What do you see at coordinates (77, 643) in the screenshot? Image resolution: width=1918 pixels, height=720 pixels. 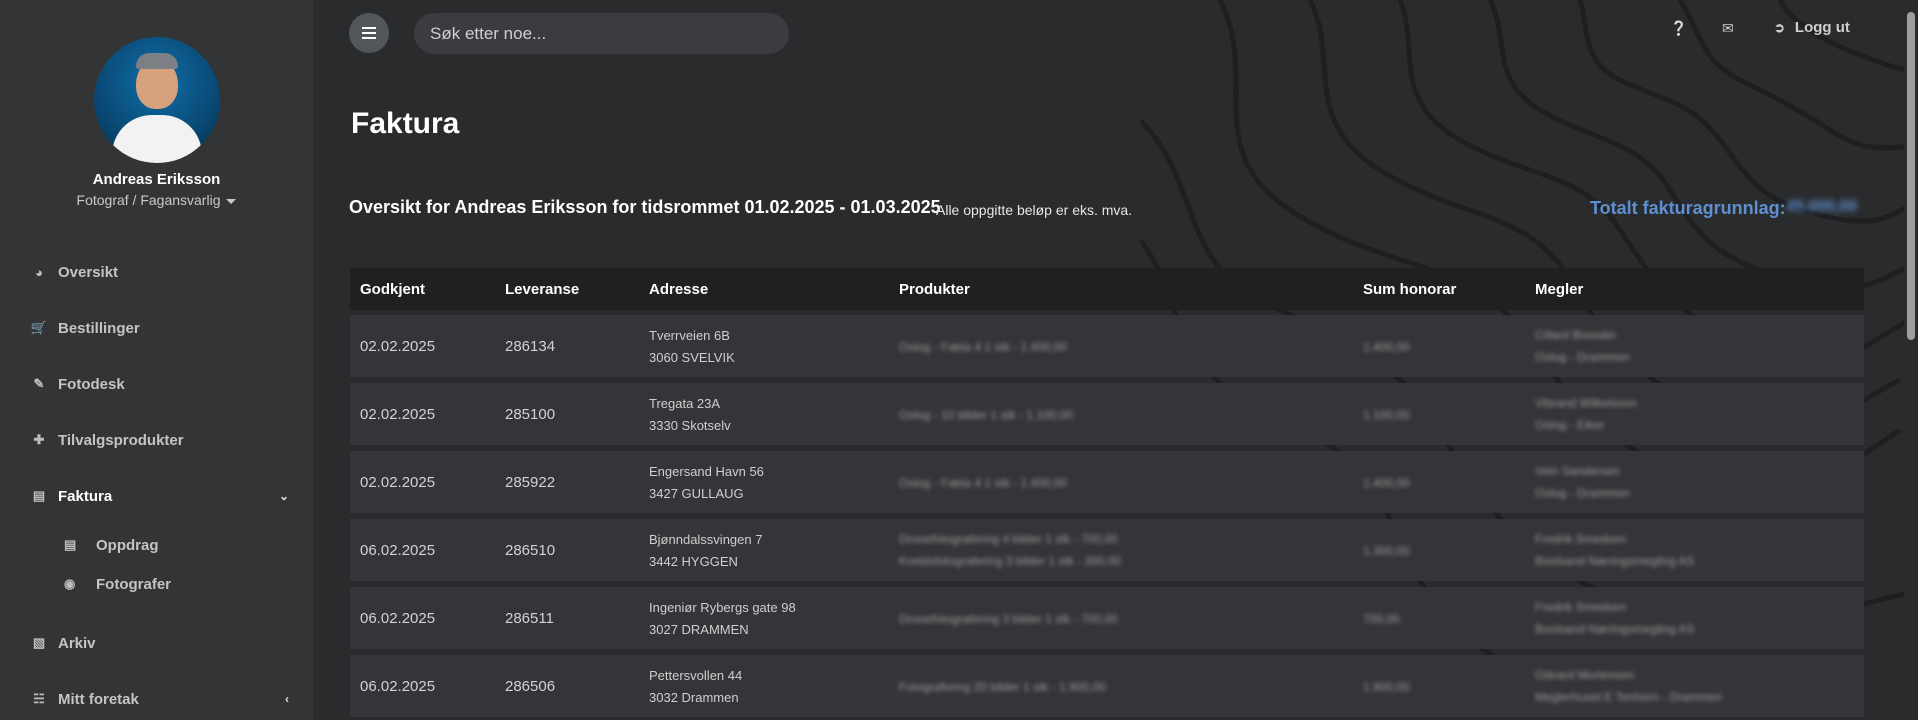 I see `sidebar-item-label: Arkiv` at bounding box center [77, 643].